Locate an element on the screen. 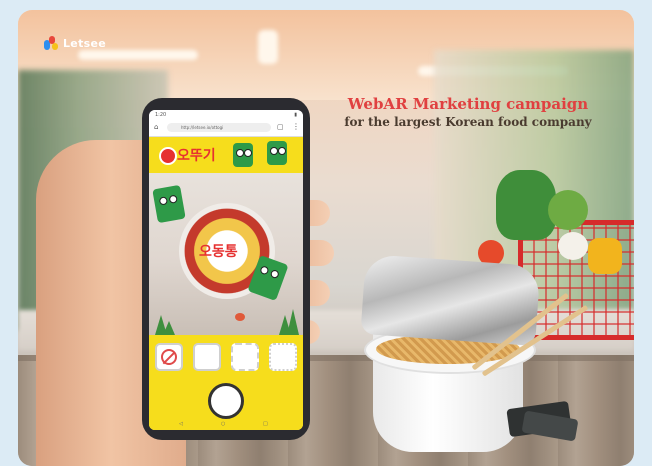  url-field: http://letsee.io/ottogi is located at coordinates (219, 127).